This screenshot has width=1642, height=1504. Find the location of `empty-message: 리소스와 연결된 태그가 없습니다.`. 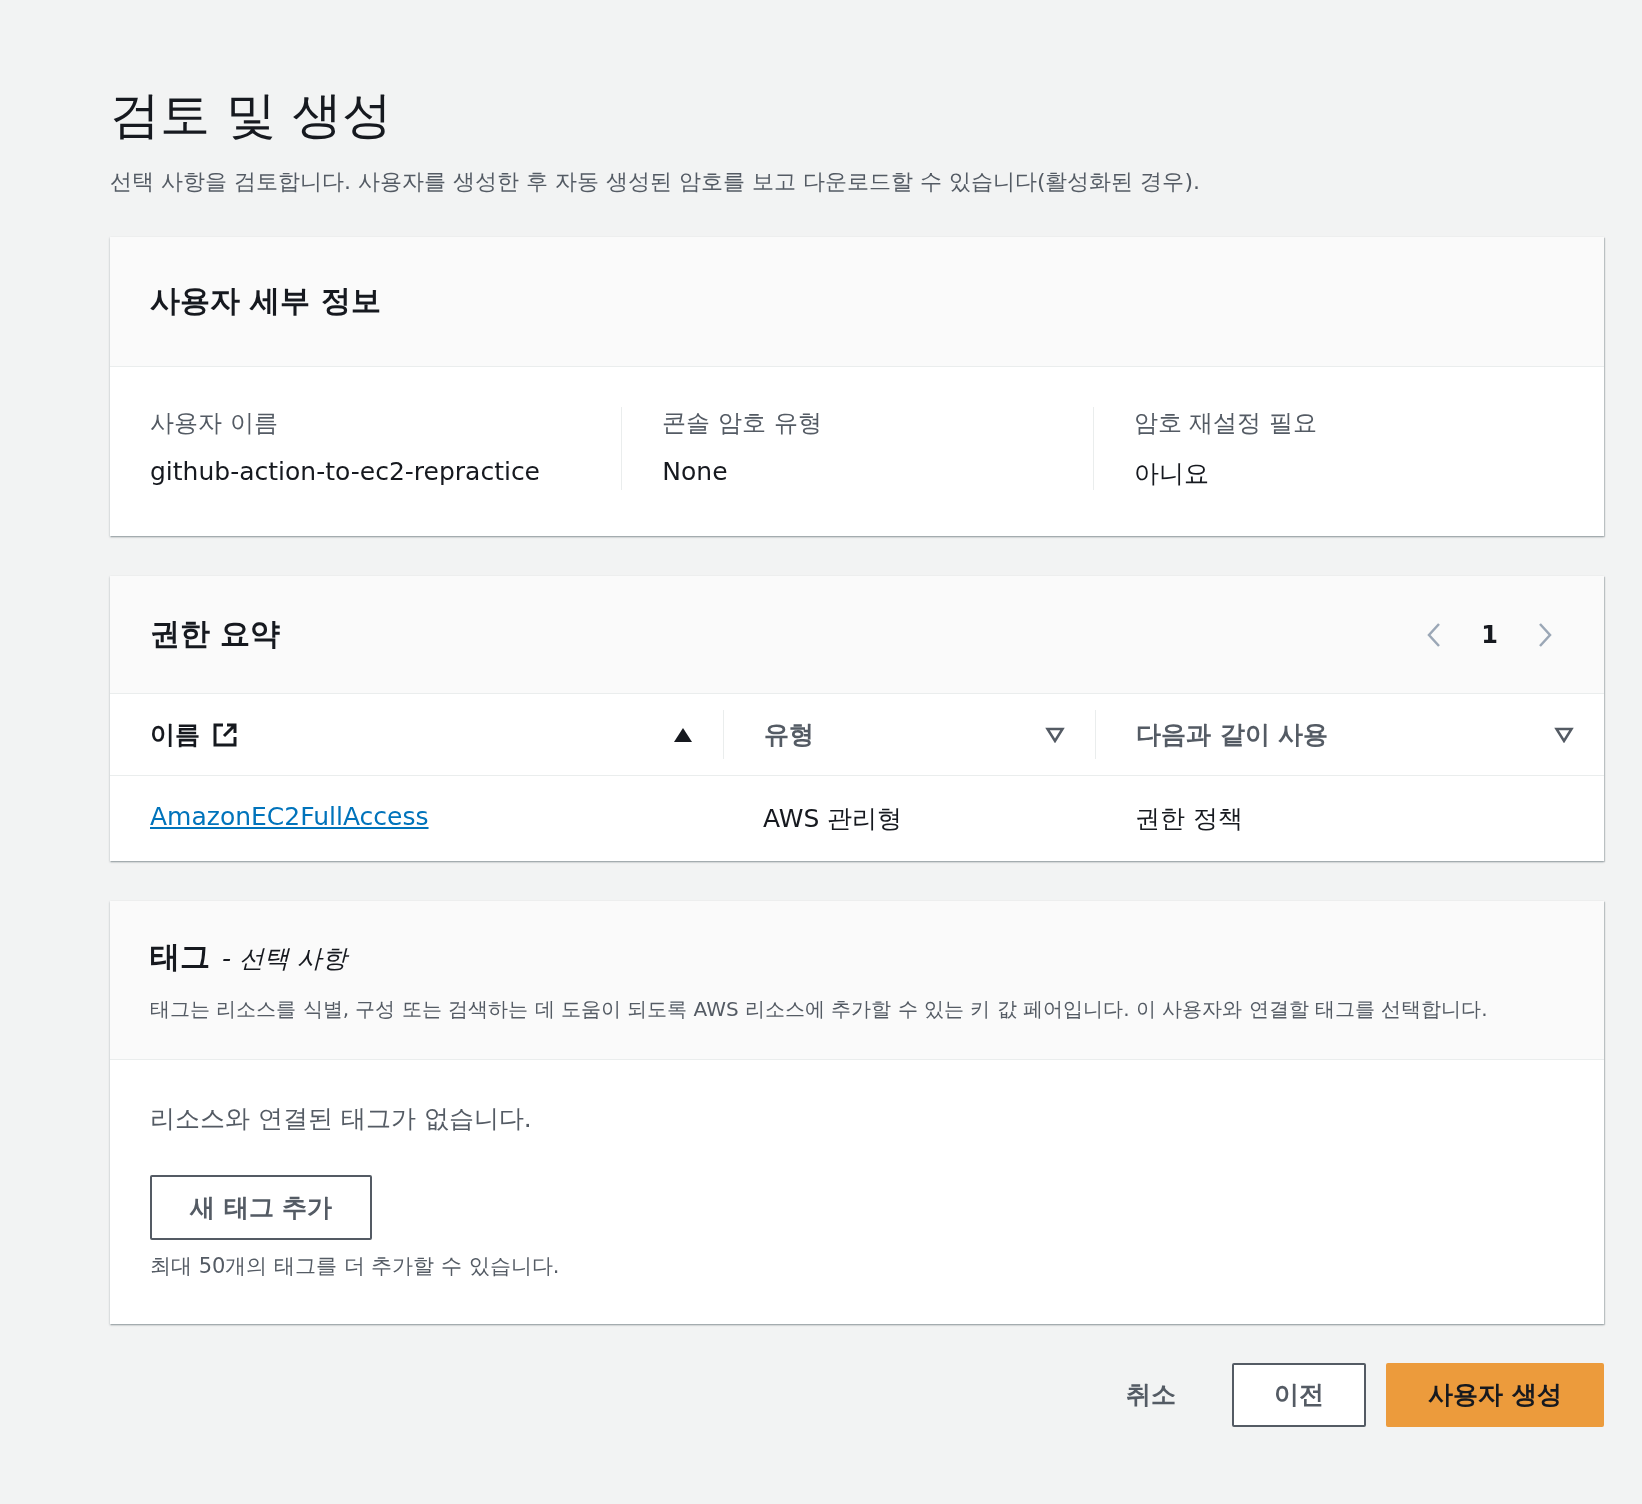

empty-message: 리소스와 연결된 태그가 없습니다. is located at coordinates (341, 1119).